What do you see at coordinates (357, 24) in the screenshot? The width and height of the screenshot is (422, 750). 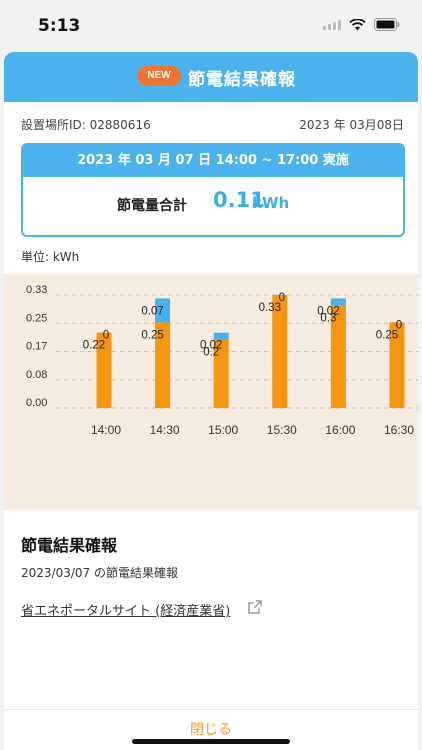 I see `wifi-icon` at bounding box center [357, 24].